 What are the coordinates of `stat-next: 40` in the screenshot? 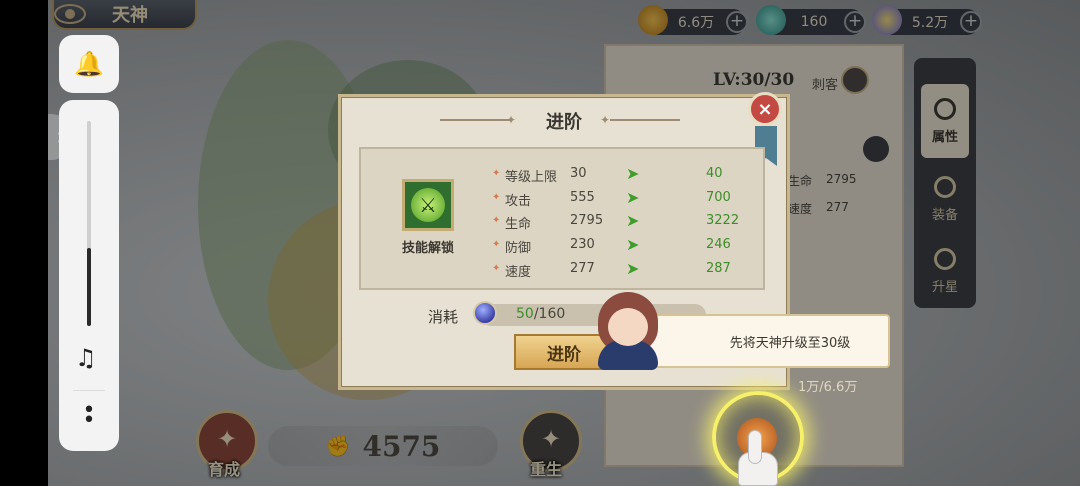 It's located at (714, 173).